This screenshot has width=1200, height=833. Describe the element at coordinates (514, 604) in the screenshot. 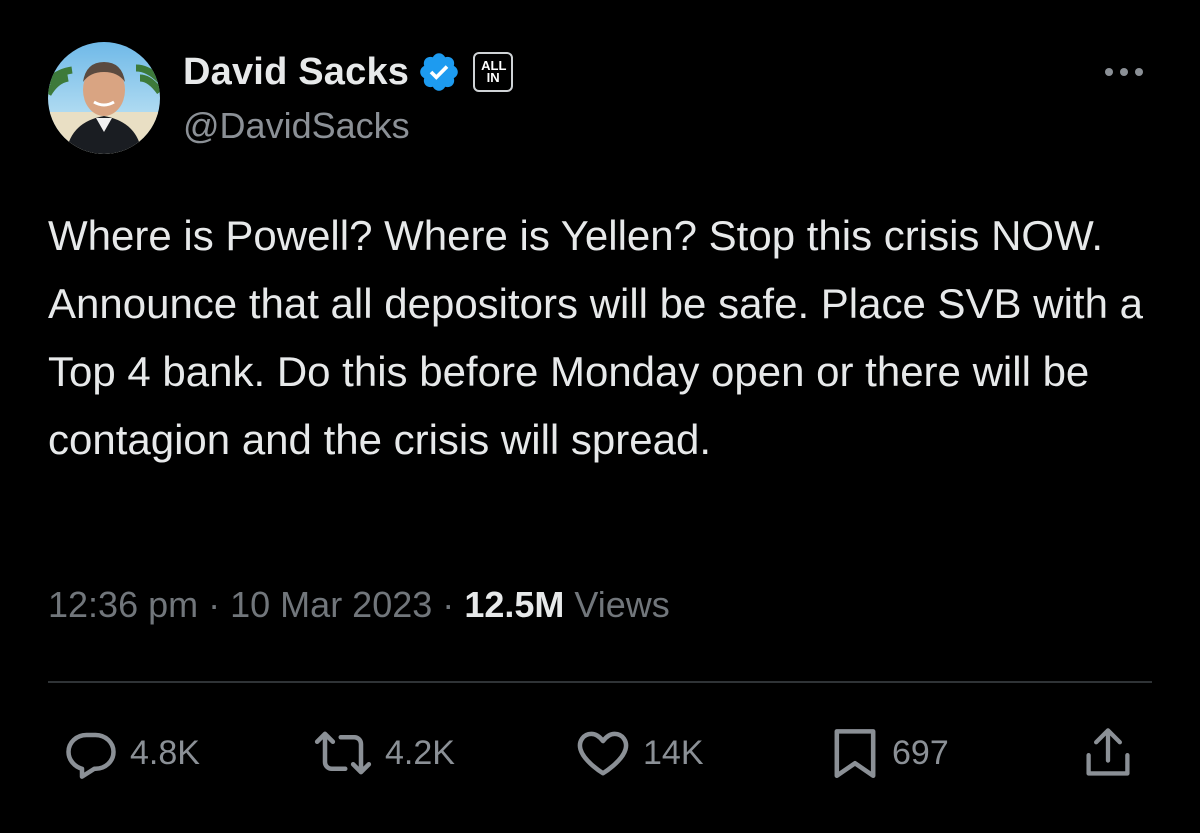

I see `views-count: 12.5M` at that location.